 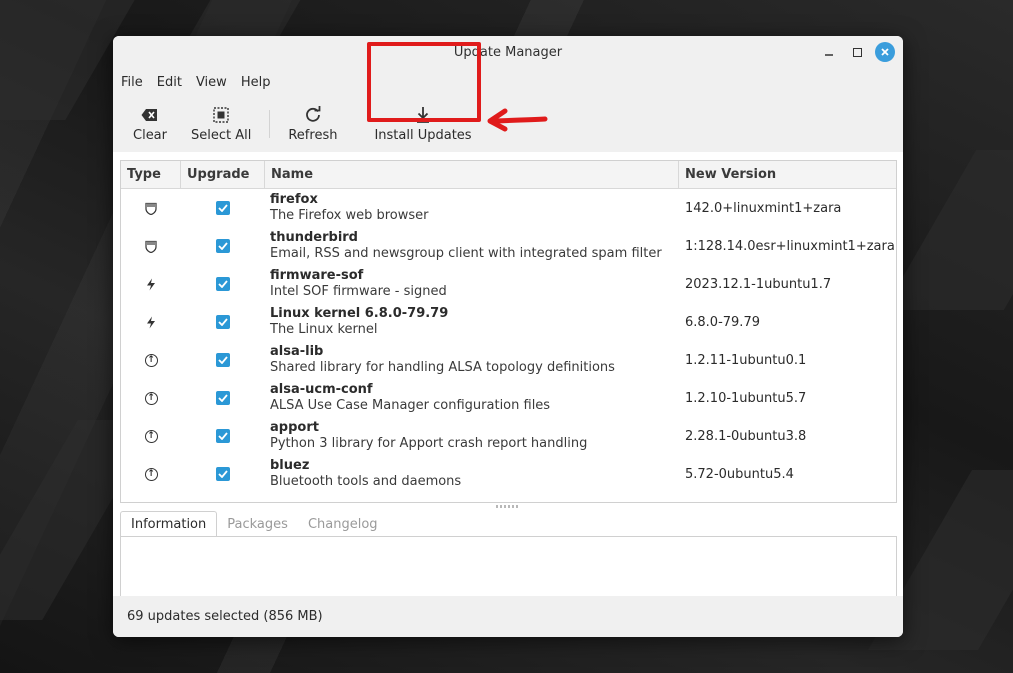 I want to click on package-version: 2.28.1-0ubuntu3.8, so click(x=746, y=436).